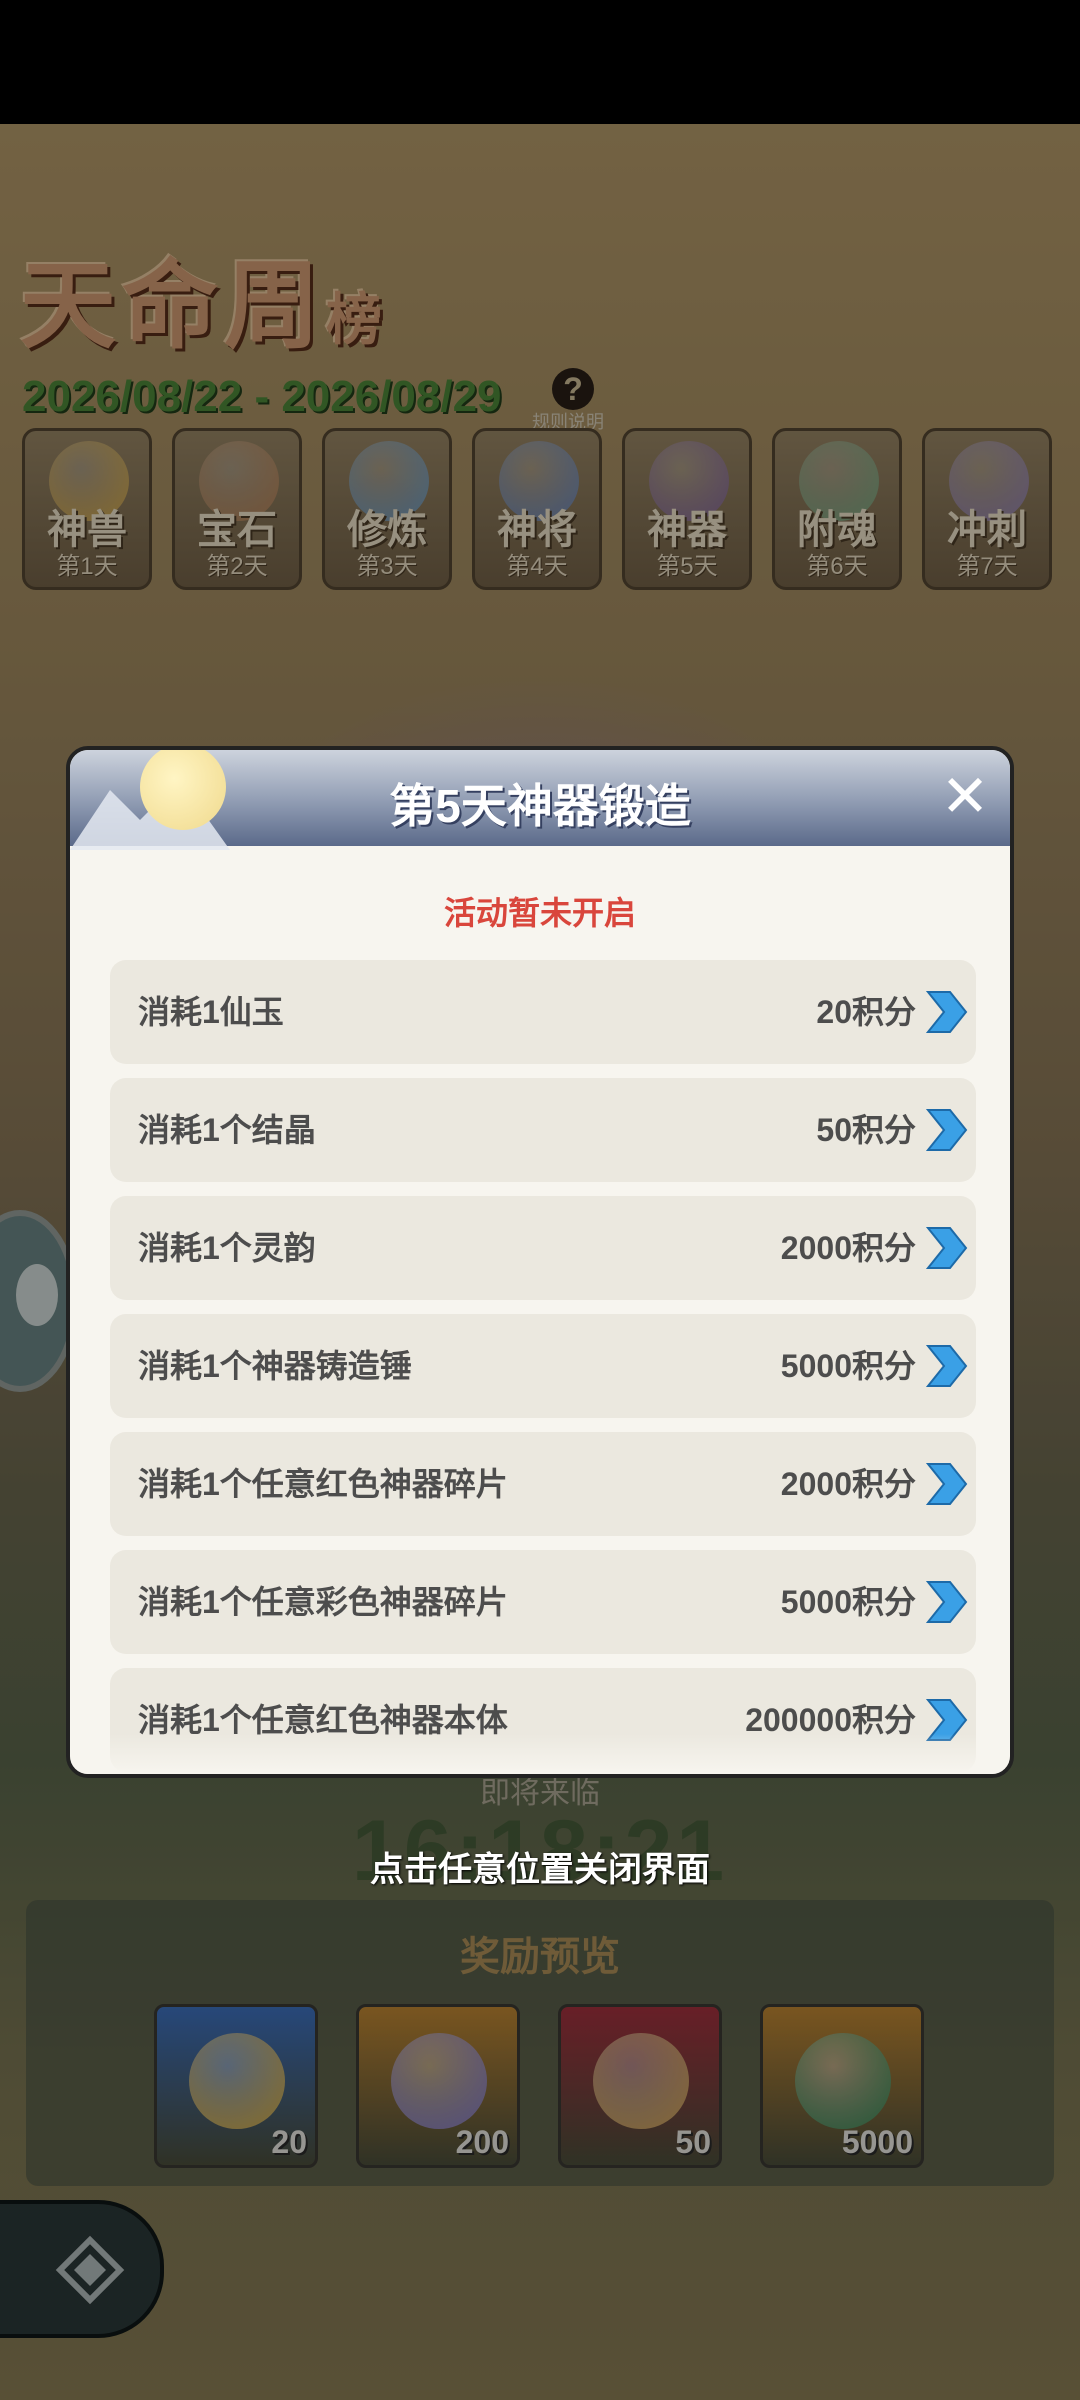 This screenshot has width=1080, height=2400. I want to click on task-row: 消耗1个任意红色神器碎片 2000积分, so click(543, 1484).